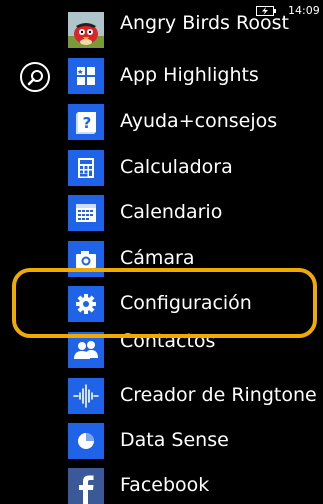 The height and width of the screenshot is (504, 323). I want to click on calendar-icon, so click(86, 213).